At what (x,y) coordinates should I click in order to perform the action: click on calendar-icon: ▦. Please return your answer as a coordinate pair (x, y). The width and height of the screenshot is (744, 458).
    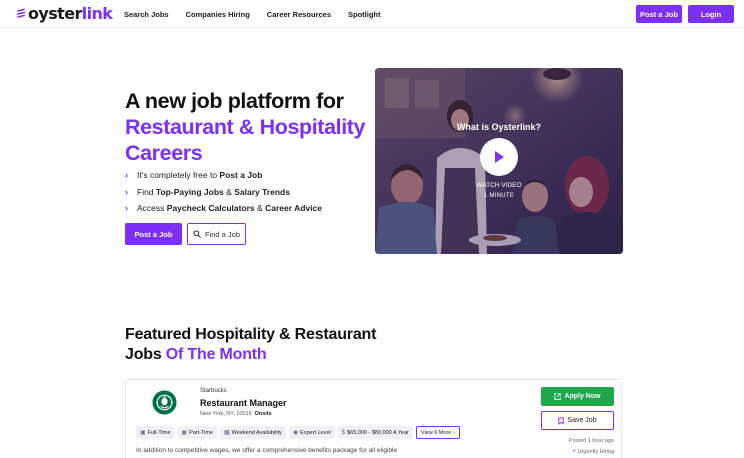
    Looking at the image, I should click on (227, 433).